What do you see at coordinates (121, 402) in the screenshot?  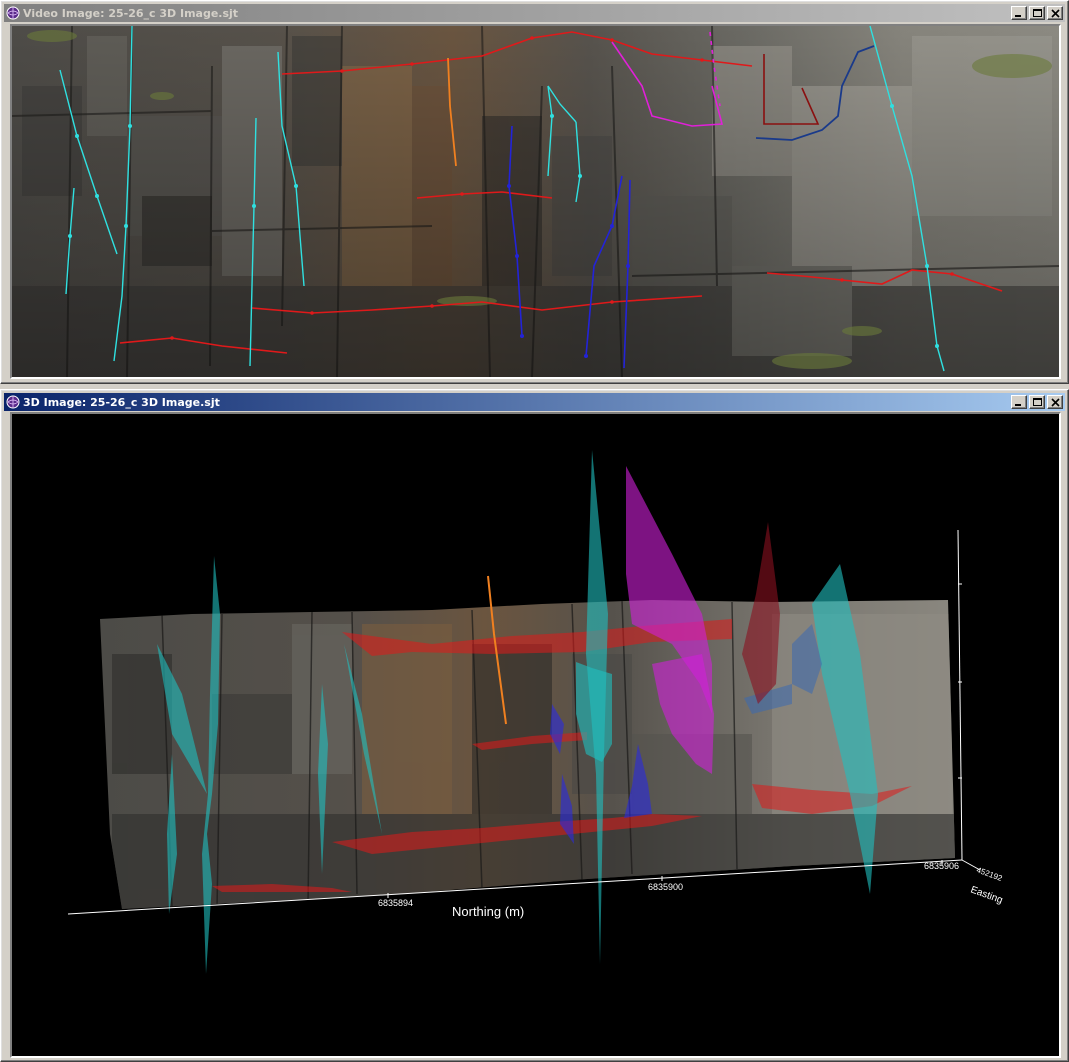 I see `three-d-window-title: 3D Image: 25-26_c 3D Image.sjt` at bounding box center [121, 402].